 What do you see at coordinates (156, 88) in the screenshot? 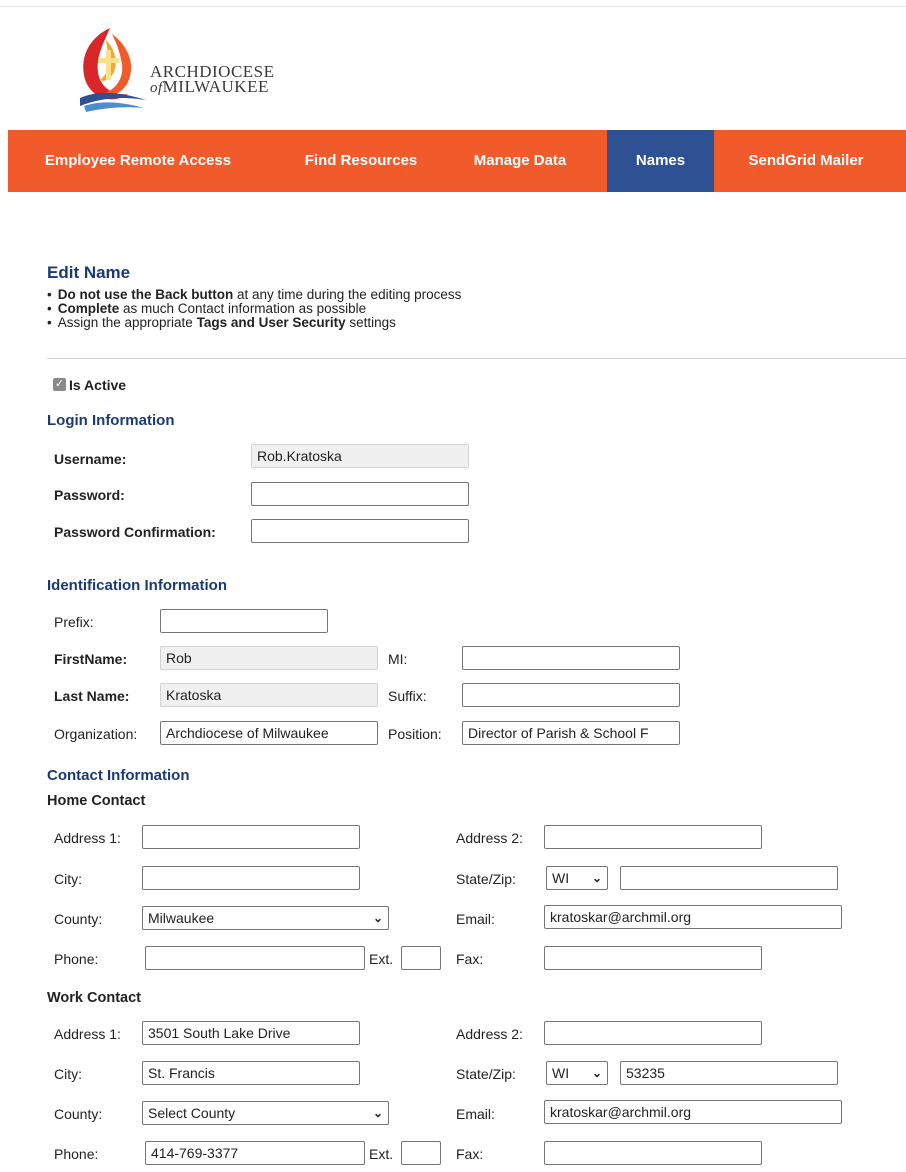
I see `logo-line-2-prefix: of` at bounding box center [156, 88].